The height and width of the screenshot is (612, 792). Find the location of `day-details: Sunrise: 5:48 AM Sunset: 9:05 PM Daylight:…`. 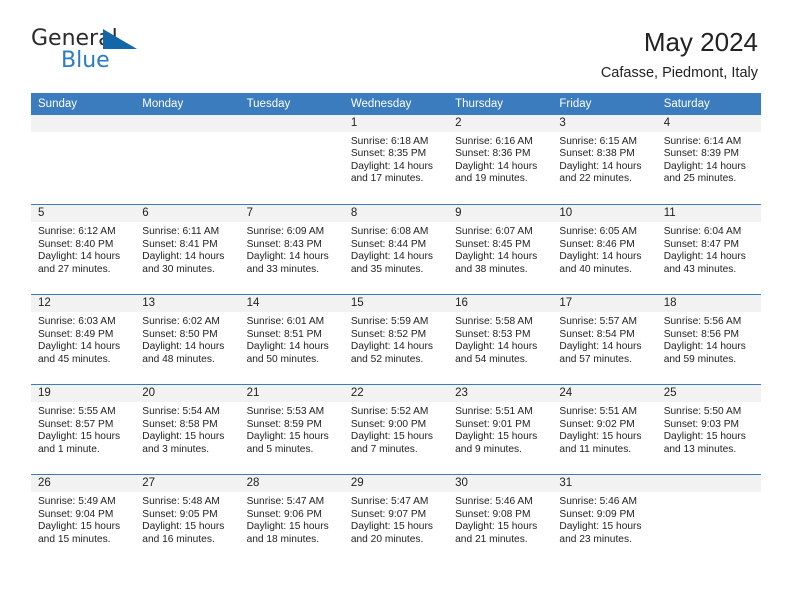

day-details: Sunrise: 5:48 AM Sunset: 9:05 PM Daylight:… is located at coordinates (187, 519).